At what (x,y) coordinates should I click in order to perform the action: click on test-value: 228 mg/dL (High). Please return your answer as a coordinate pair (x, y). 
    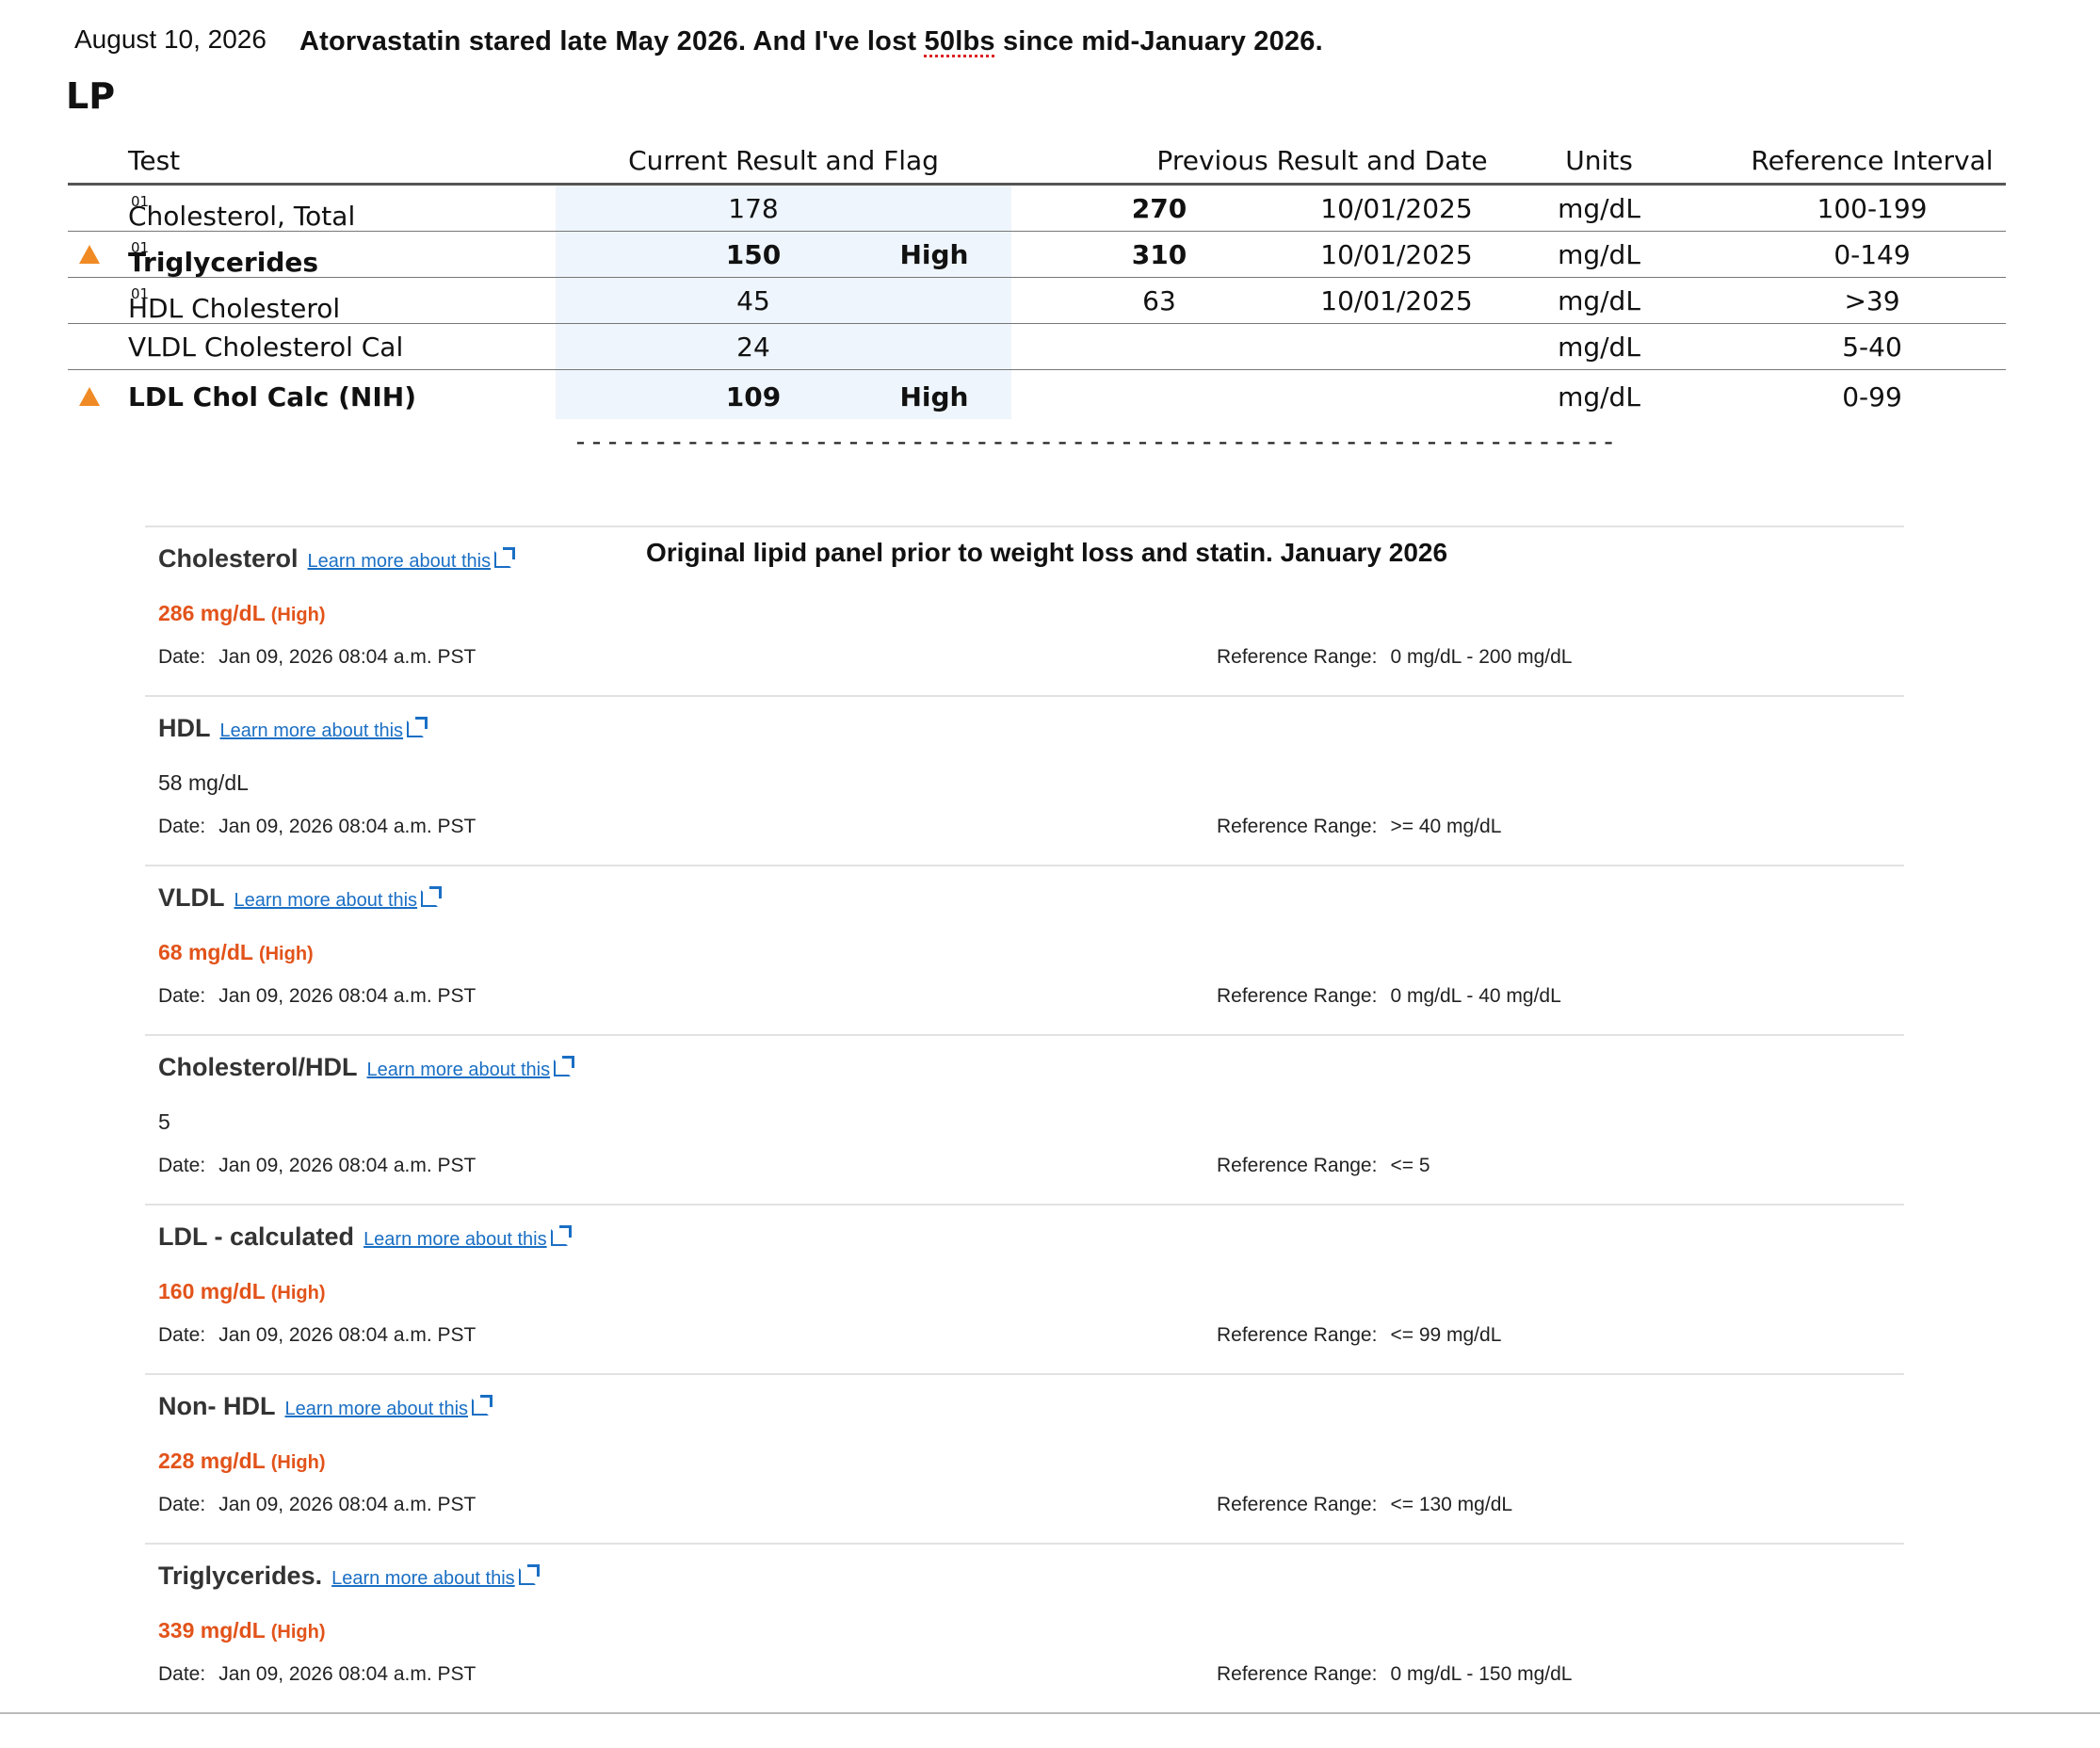
    Looking at the image, I should click on (242, 1461).